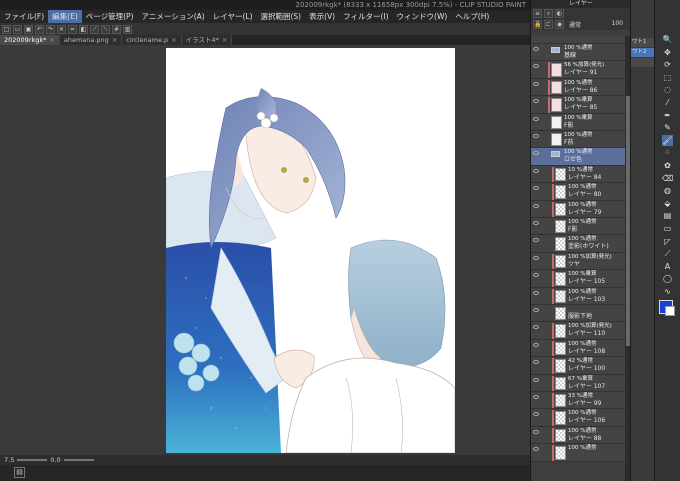  I want to click on clear-icon: ✕, so click(61, 29).